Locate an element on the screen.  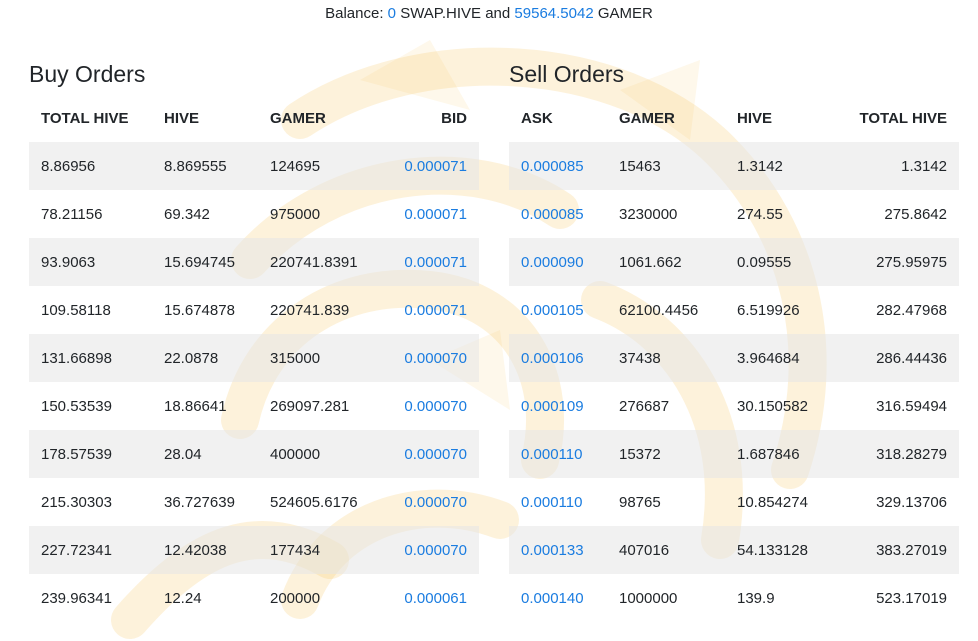
sell-cell-hive: 54.133128 is located at coordinates (780, 550).